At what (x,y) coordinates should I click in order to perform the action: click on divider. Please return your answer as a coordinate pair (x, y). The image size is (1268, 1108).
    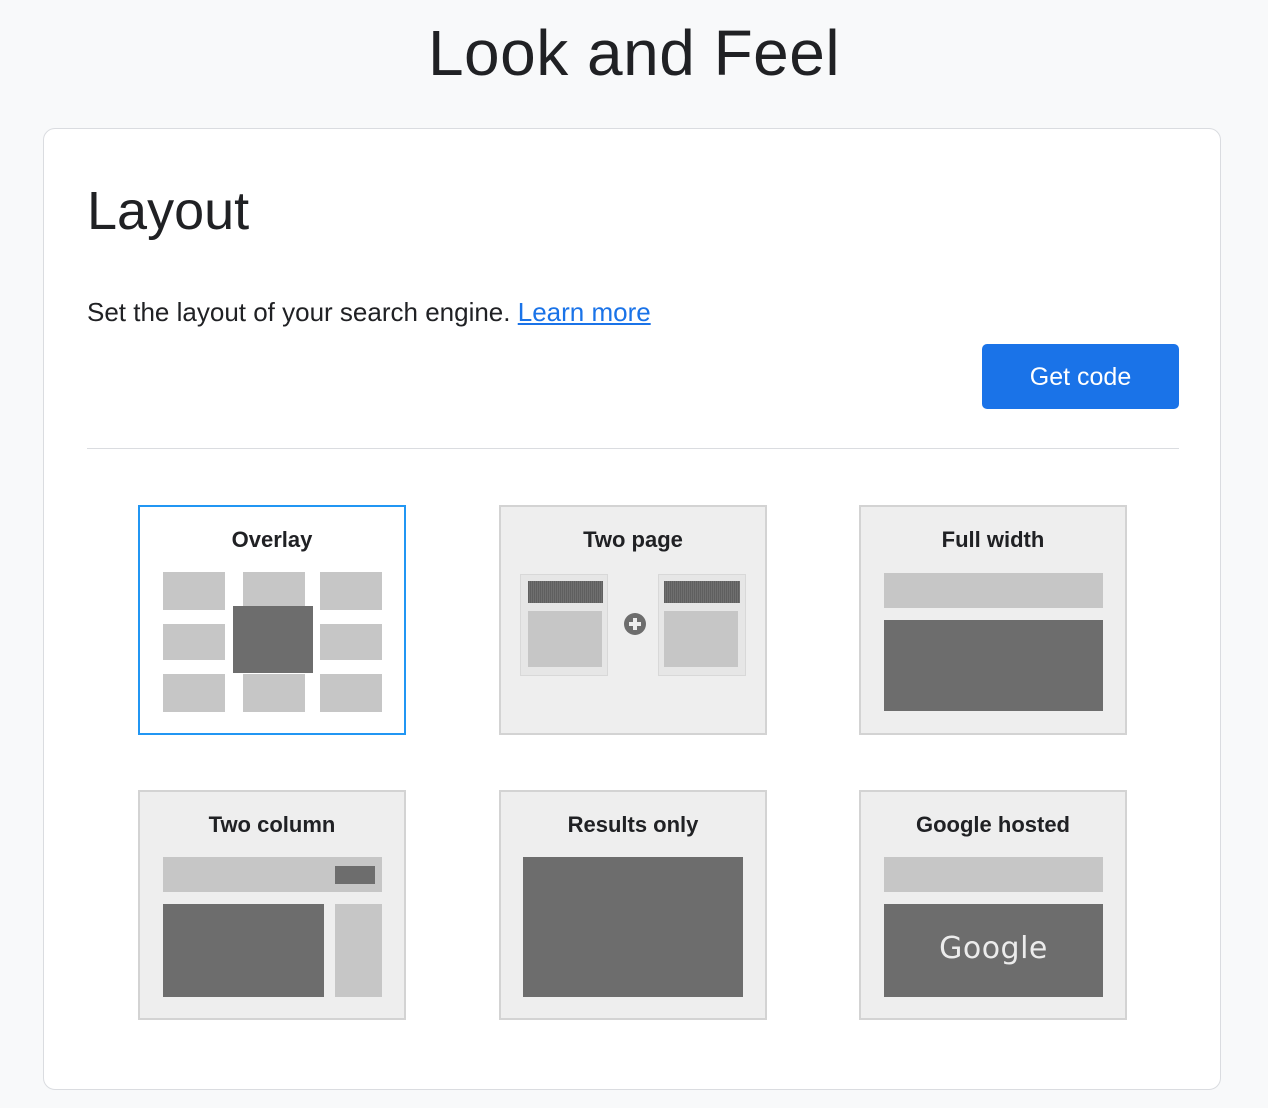
    Looking at the image, I should click on (633, 448).